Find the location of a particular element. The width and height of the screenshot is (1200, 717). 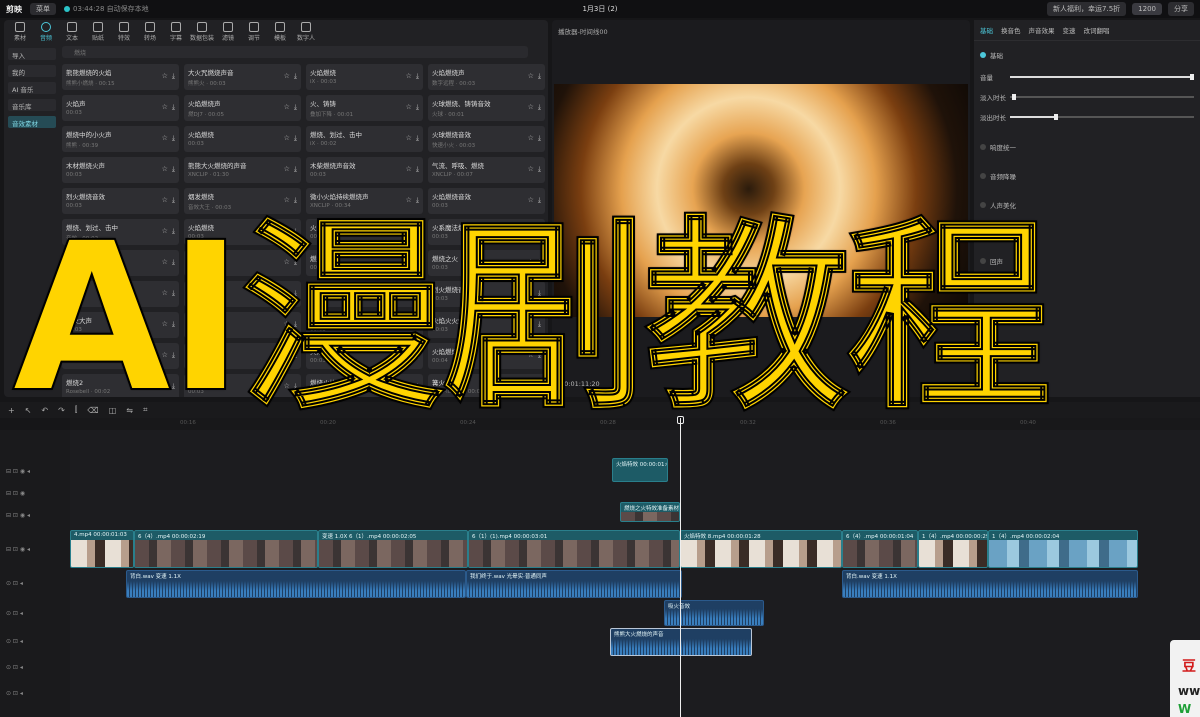

sound-card: 燃烧火焰 00:03 ☆ ⤓ is located at coordinates (364, 385).